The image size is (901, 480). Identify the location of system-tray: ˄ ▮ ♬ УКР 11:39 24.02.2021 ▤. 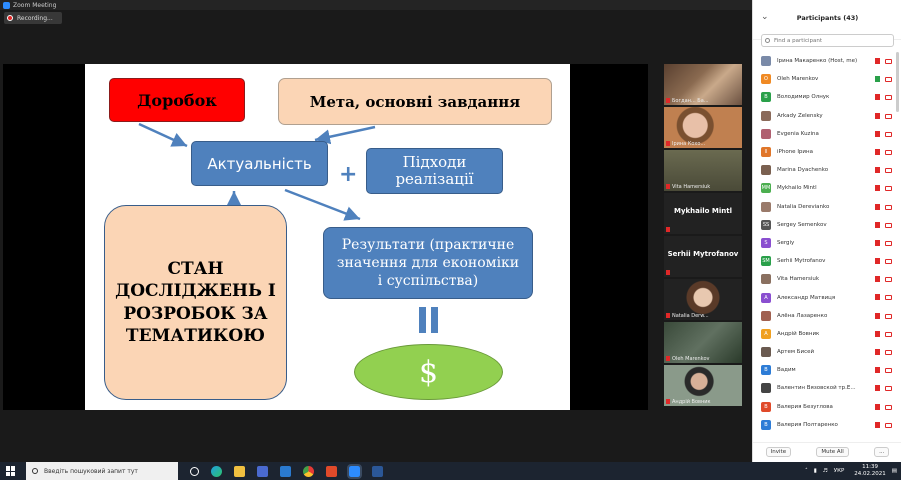
(853, 471).